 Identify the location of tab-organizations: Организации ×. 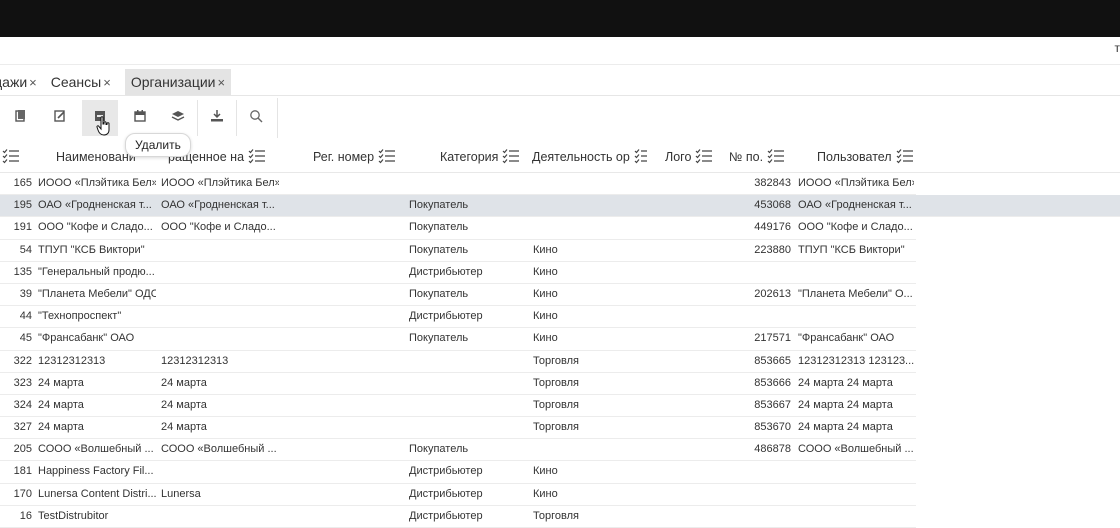
(178, 82).